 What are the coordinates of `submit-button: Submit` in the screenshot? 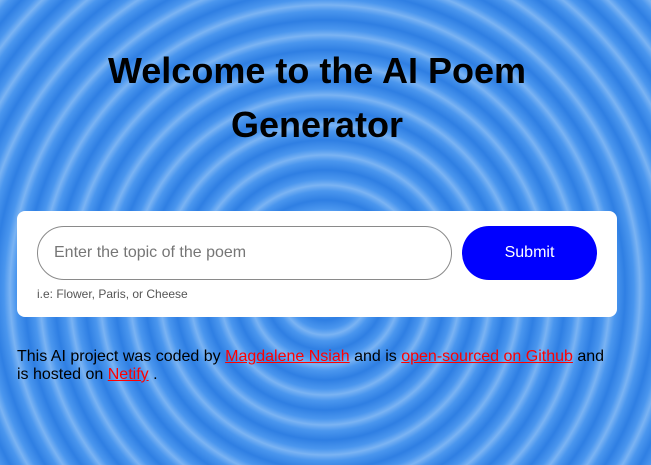 It's located at (529, 253).